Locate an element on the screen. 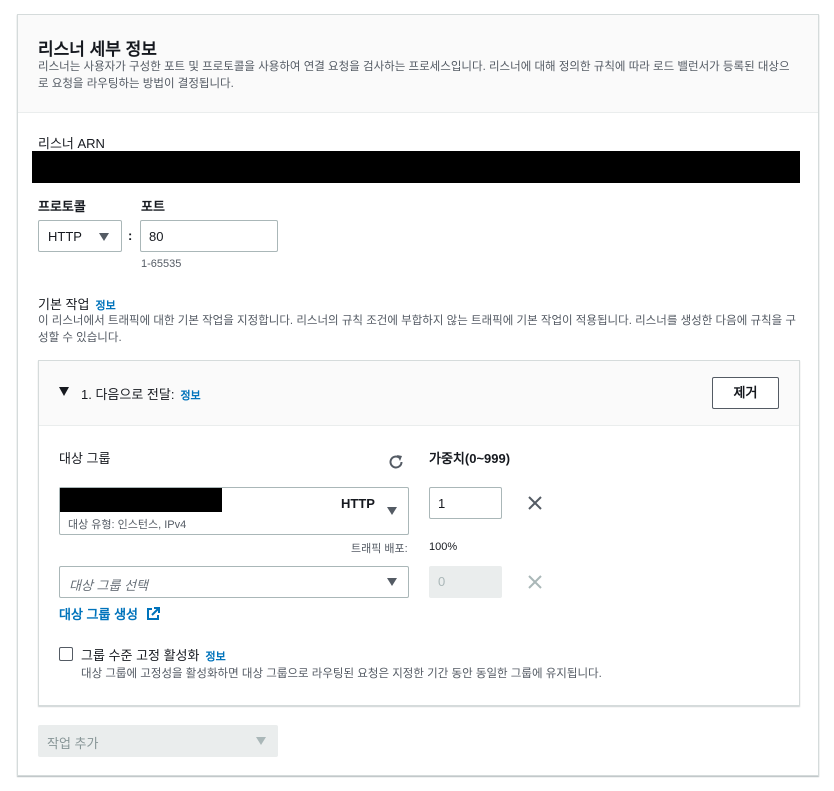 This screenshot has width=834, height=791. remove-button: 제거 is located at coordinates (745, 393).